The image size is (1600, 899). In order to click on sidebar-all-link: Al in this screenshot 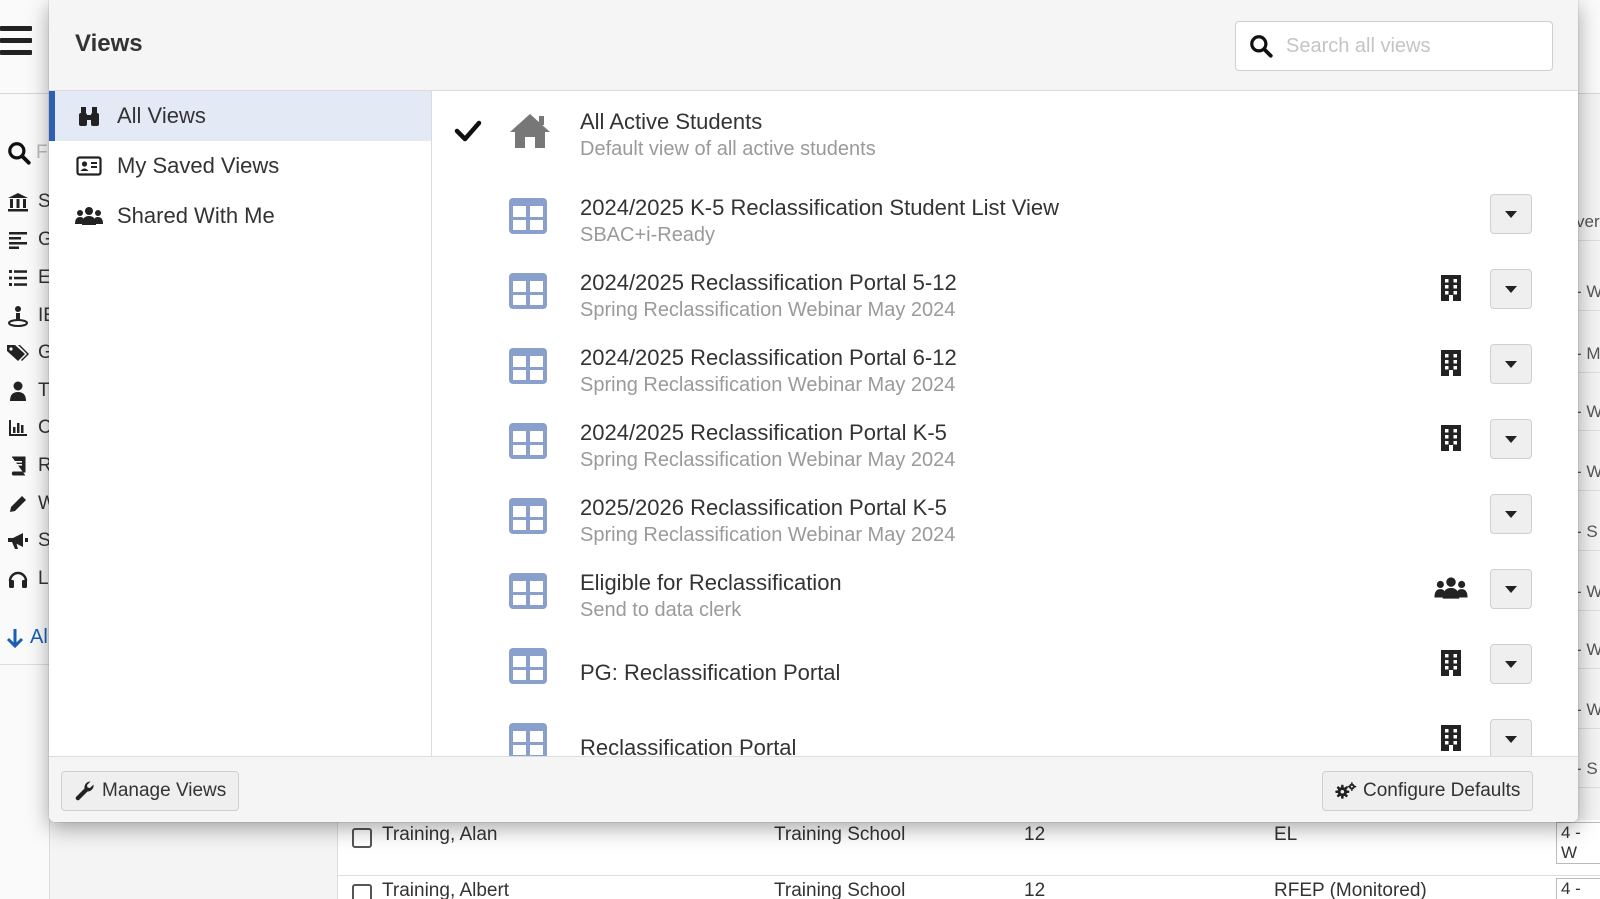, I will do `click(27, 637)`.